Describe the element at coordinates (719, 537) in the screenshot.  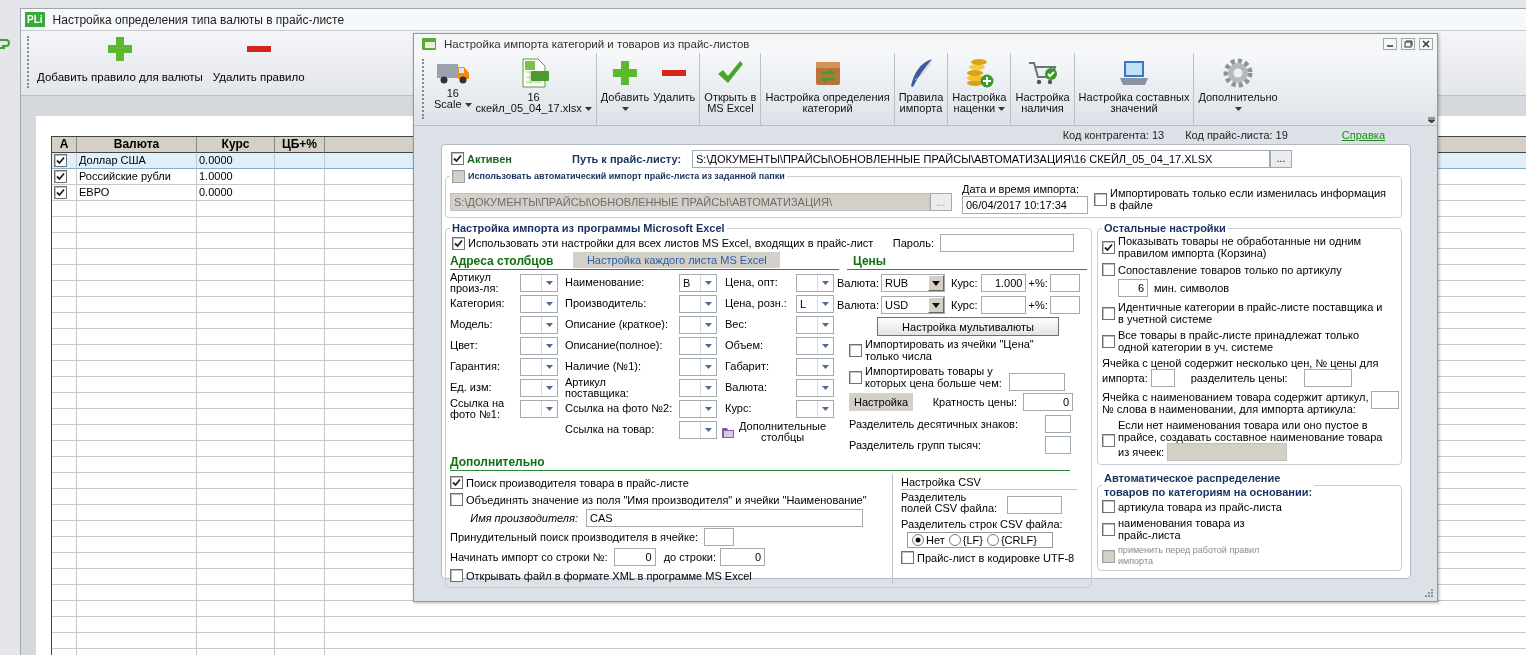
I see `forced-search-field` at that location.